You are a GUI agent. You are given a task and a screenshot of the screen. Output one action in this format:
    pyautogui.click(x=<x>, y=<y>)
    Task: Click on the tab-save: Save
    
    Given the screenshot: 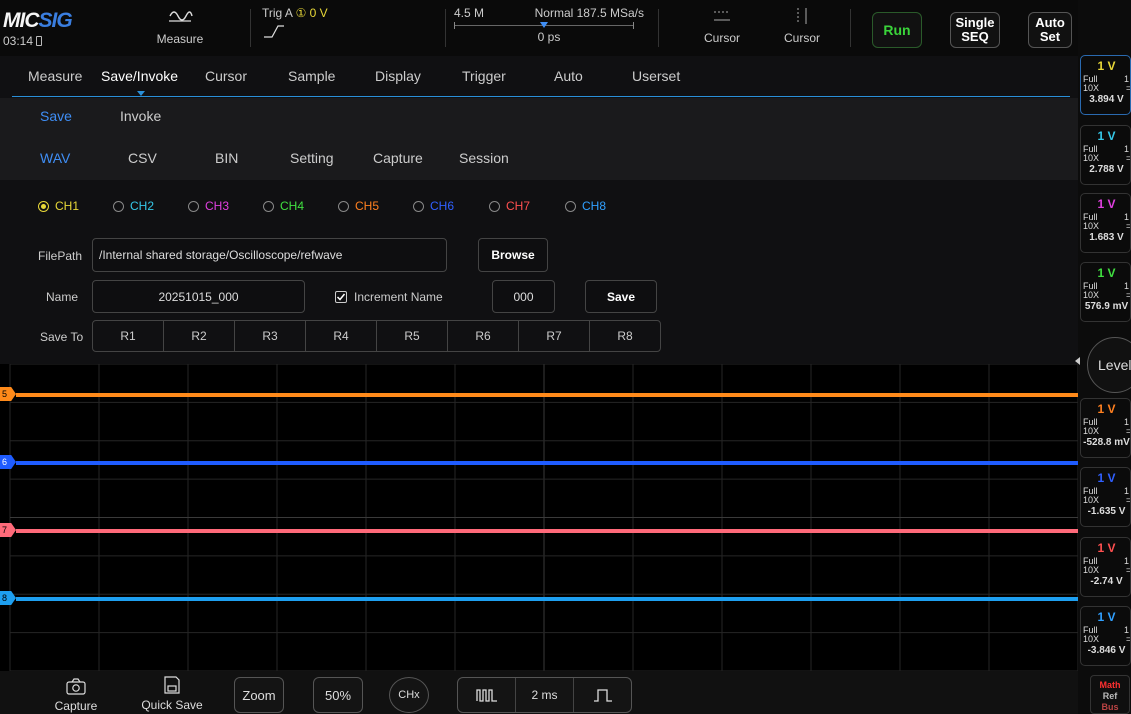 What is the action you would take?
    pyautogui.click(x=56, y=116)
    